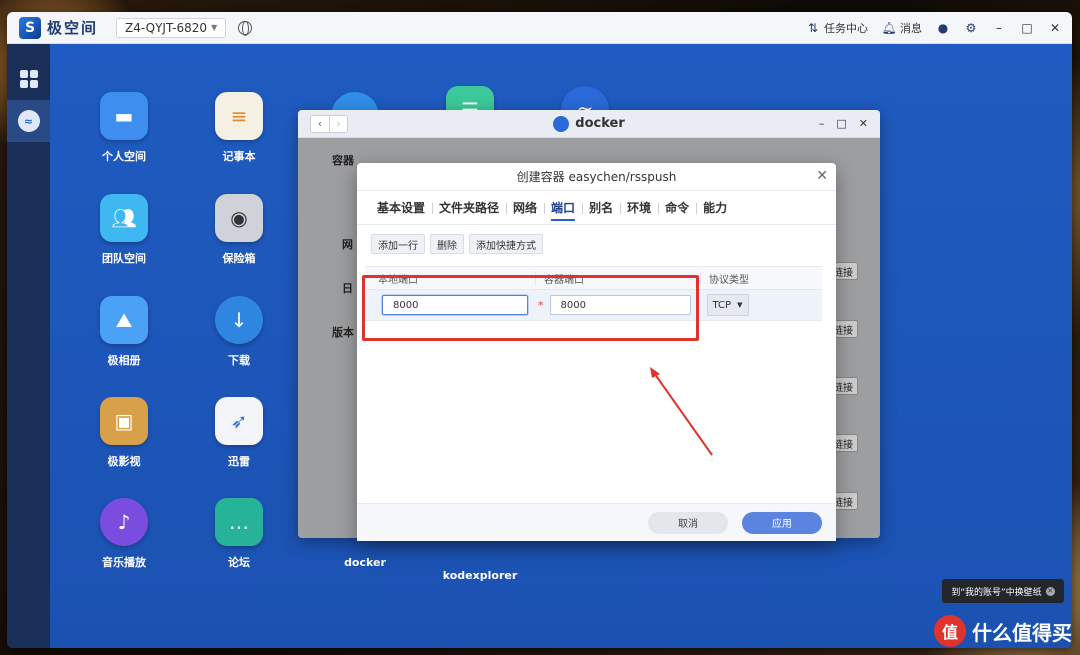 This screenshot has width=1080, height=655. I want to click on forward-icon: ›, so click(338, 123).